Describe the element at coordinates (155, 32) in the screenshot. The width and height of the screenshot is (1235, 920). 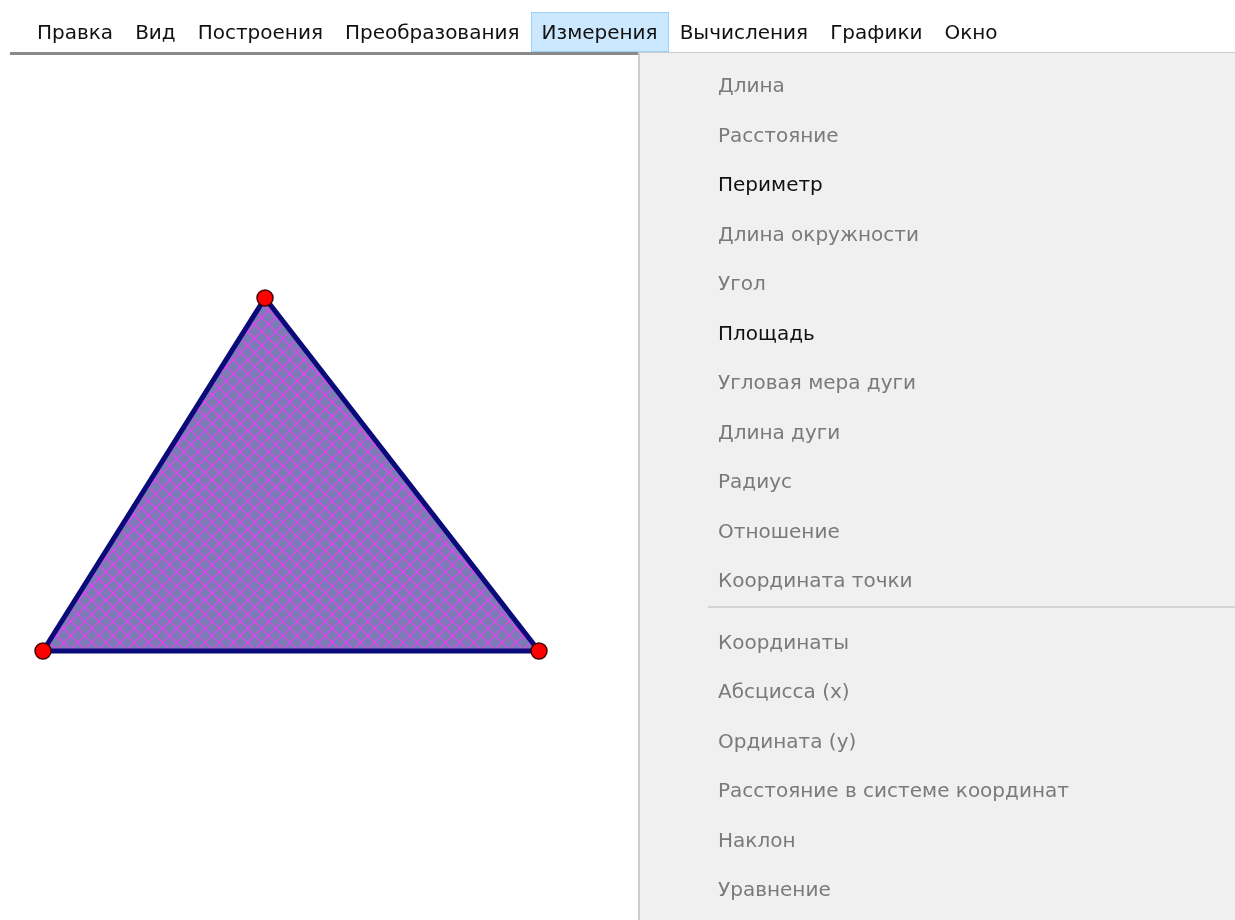
I see `menu-item: Вид` at that location.